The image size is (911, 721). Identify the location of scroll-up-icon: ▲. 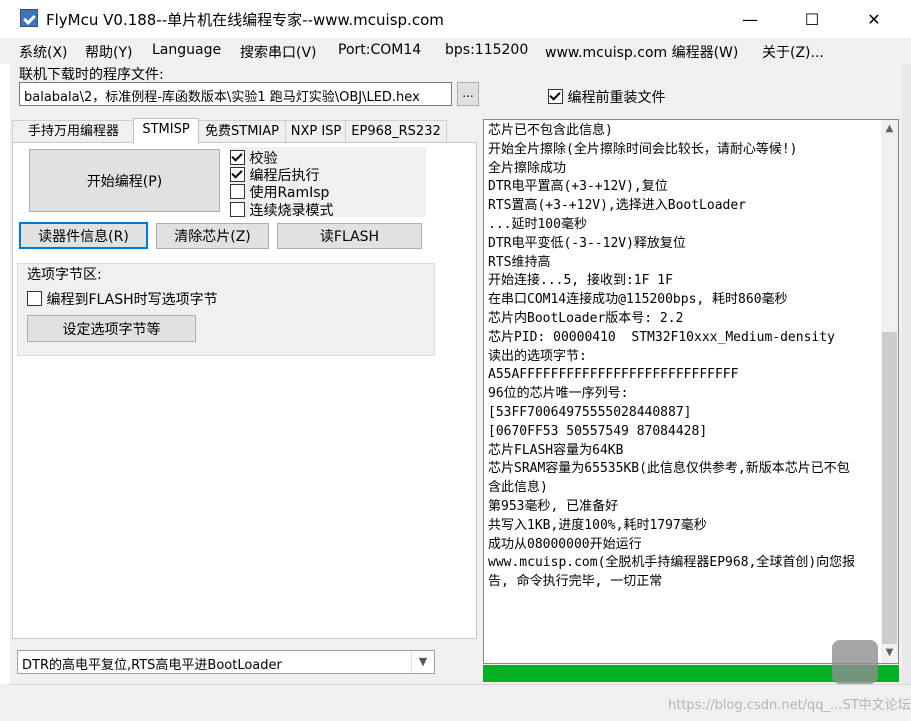
(889, 128).